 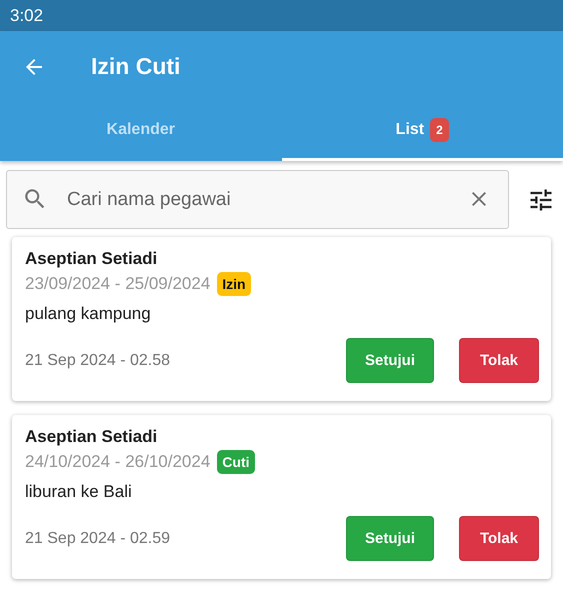 What do you see at coordinates (422, 131) in the screenshot?
I see `tab: List 2` at bounding box center [422, 131].